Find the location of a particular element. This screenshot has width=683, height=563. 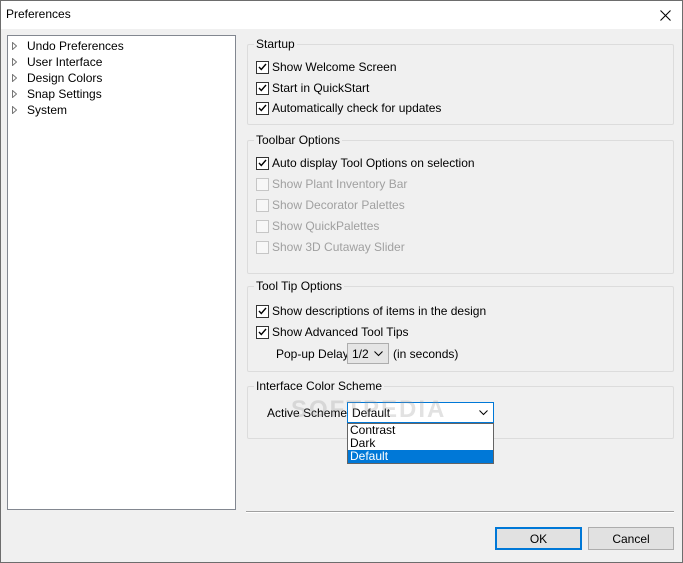

tree-item-design-colors: Design Colors is located at coordinates (57, 78).